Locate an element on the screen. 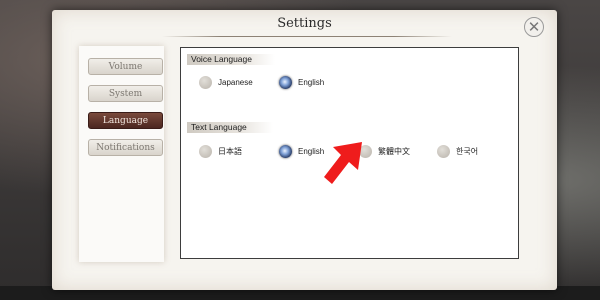  voice-option-label: Japanese is located at coordinates (235, 82).